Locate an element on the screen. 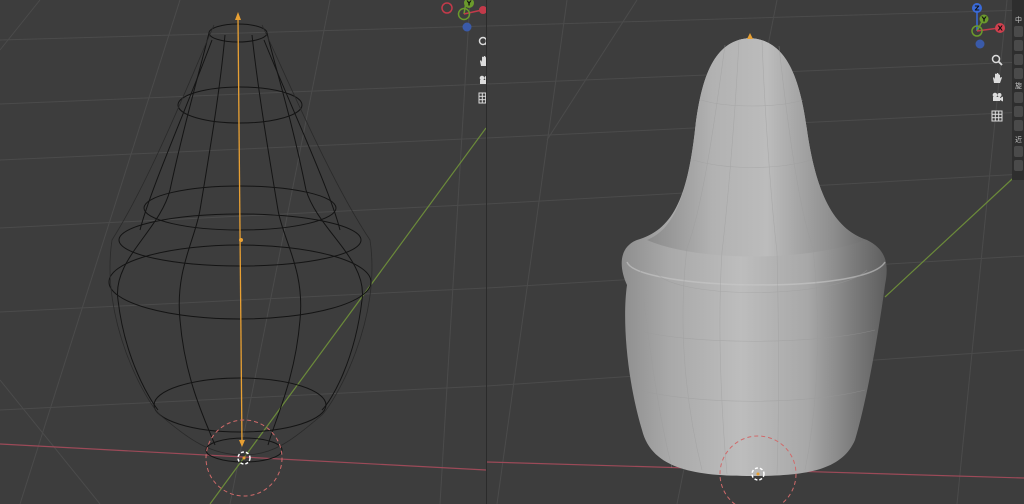  sidebar-tab-2-label: 旋 is located at coordinates (1018, 86).